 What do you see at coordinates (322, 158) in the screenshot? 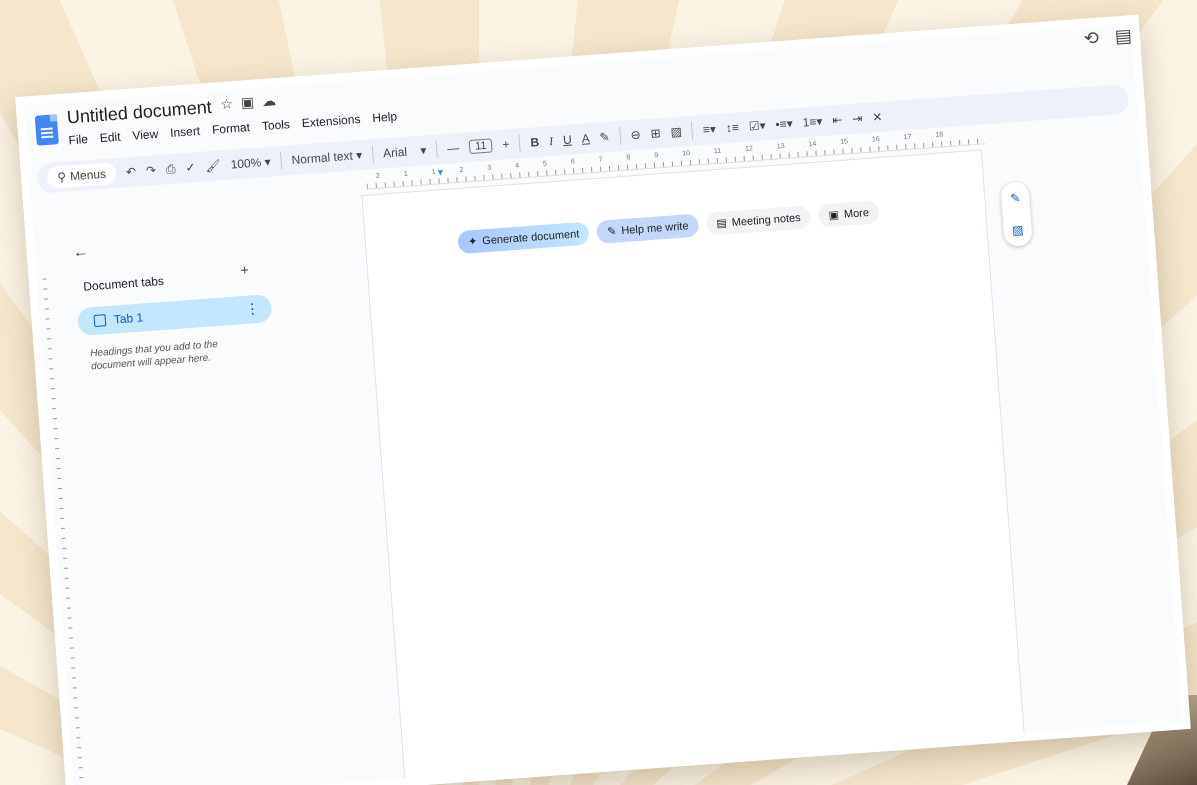
I see `style-value: Normal text` at bounding box center [322, 158].